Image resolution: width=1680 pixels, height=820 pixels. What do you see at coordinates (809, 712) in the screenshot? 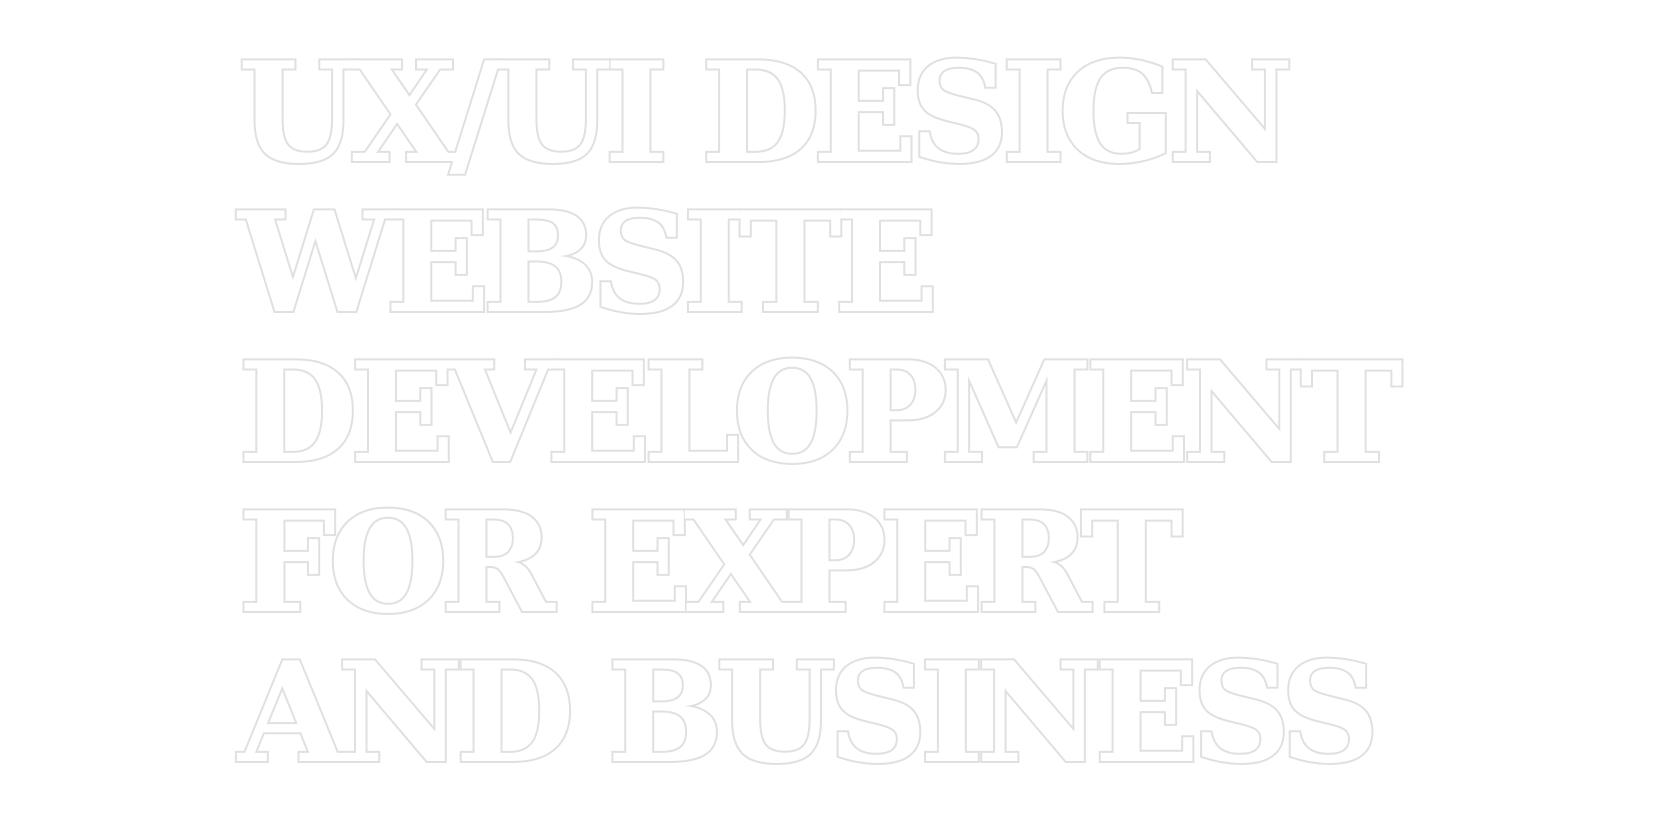
I see `headline-line-5: AND BUSINESS` at bounding box center [809, 712].